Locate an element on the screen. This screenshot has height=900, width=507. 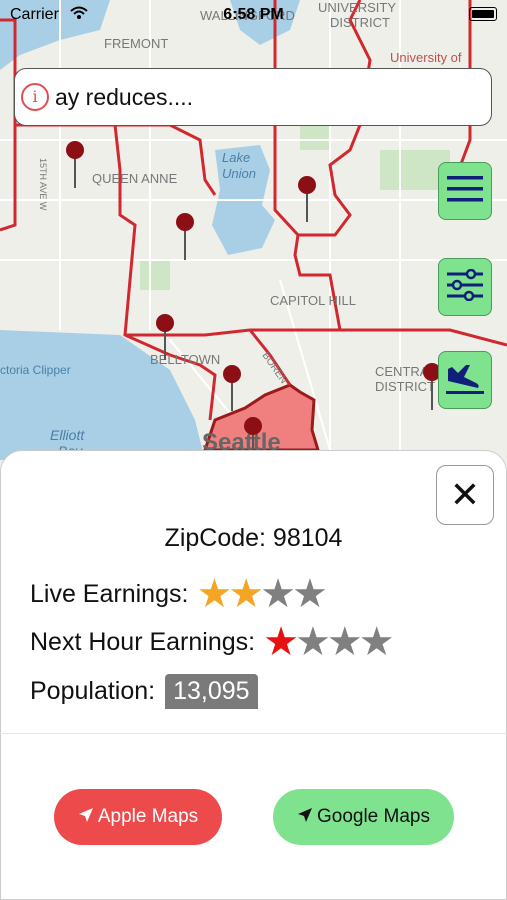
info-icon: i is located at coordinates (35, 97).